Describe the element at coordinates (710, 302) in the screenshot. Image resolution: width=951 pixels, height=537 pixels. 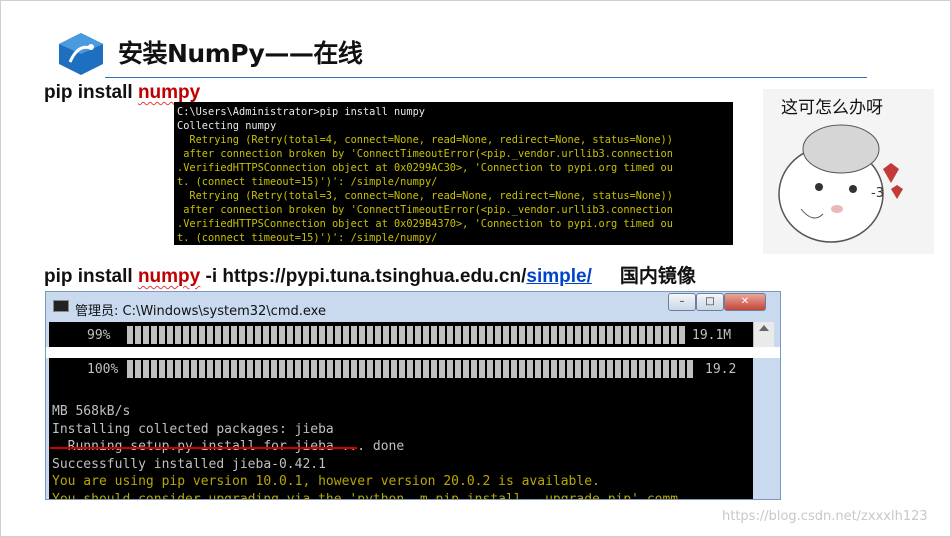
I see `maximize-button: □` at that location.